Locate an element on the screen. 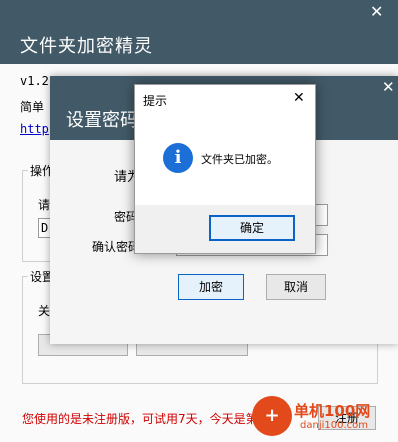 The height and width of the screenshot is (442, 398). homepage-link: http is located at coordinates (34, 129).